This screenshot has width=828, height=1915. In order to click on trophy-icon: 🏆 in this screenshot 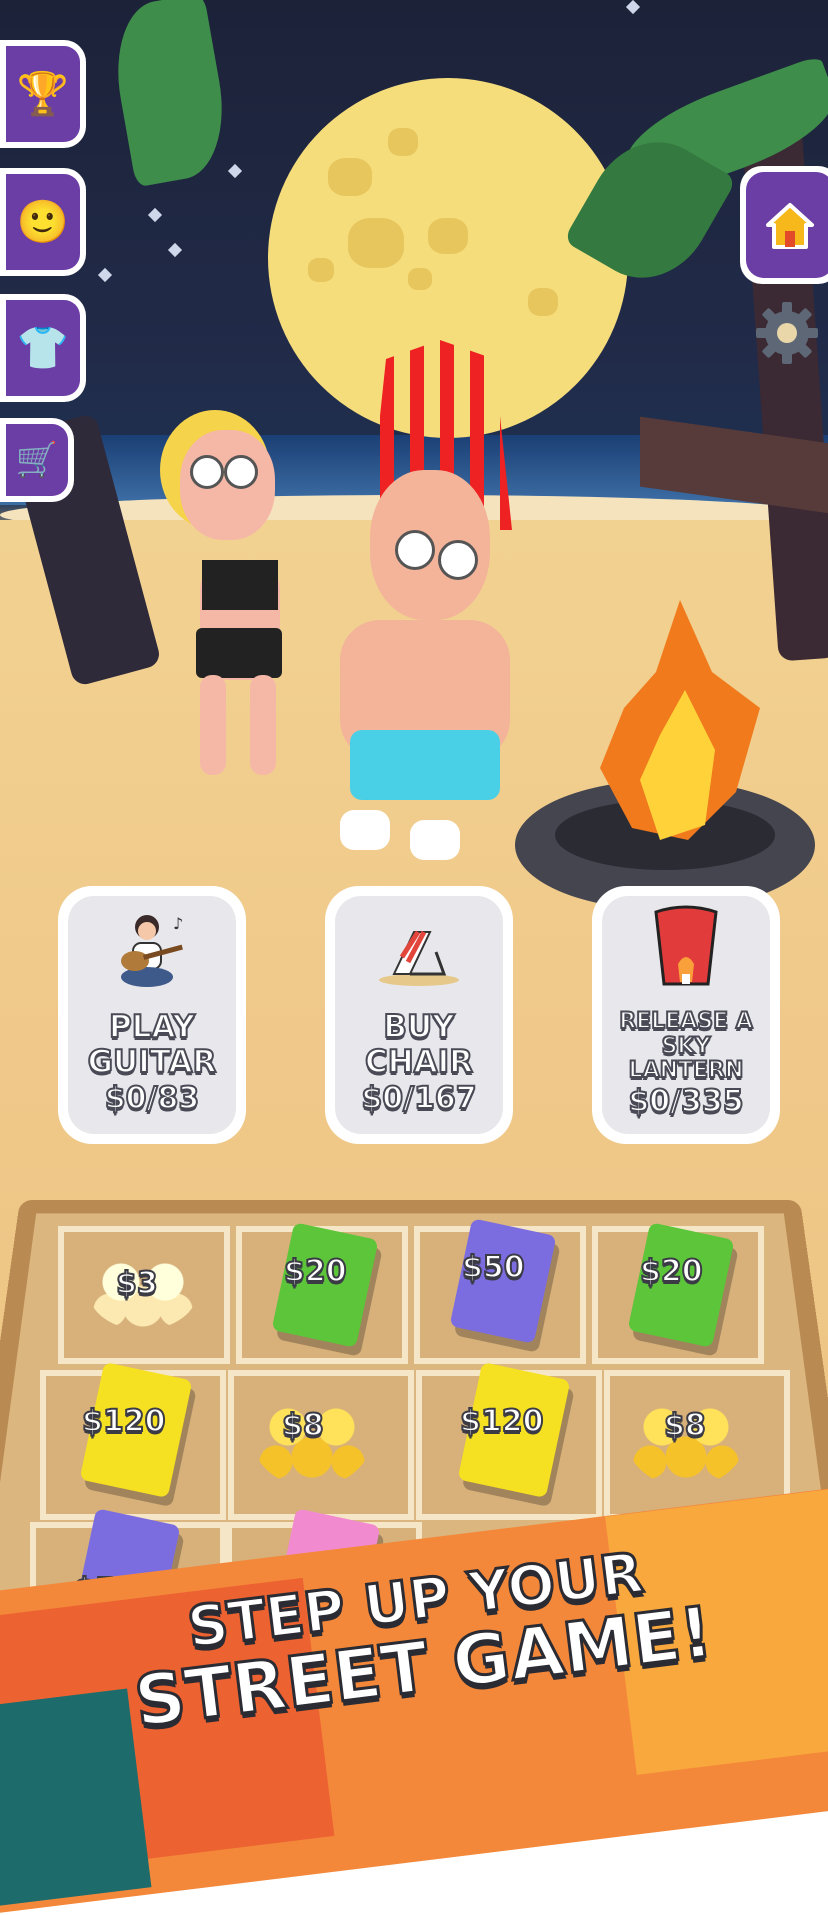, I will do `click(43, 93)`.